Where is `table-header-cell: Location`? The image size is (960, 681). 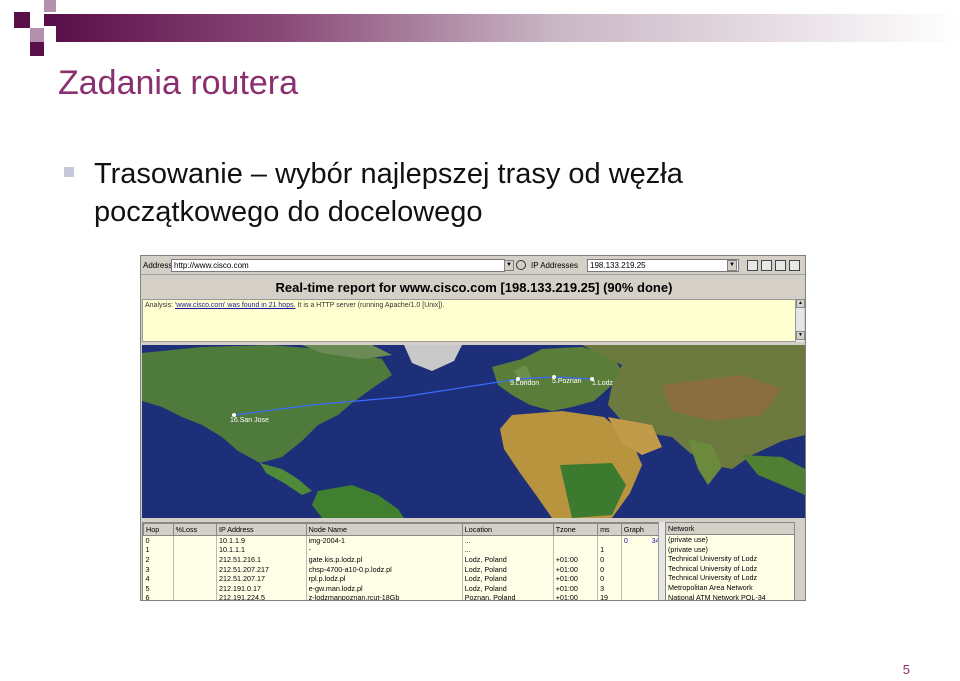 table-header-cell: Location is located at coordinates (507, 529).